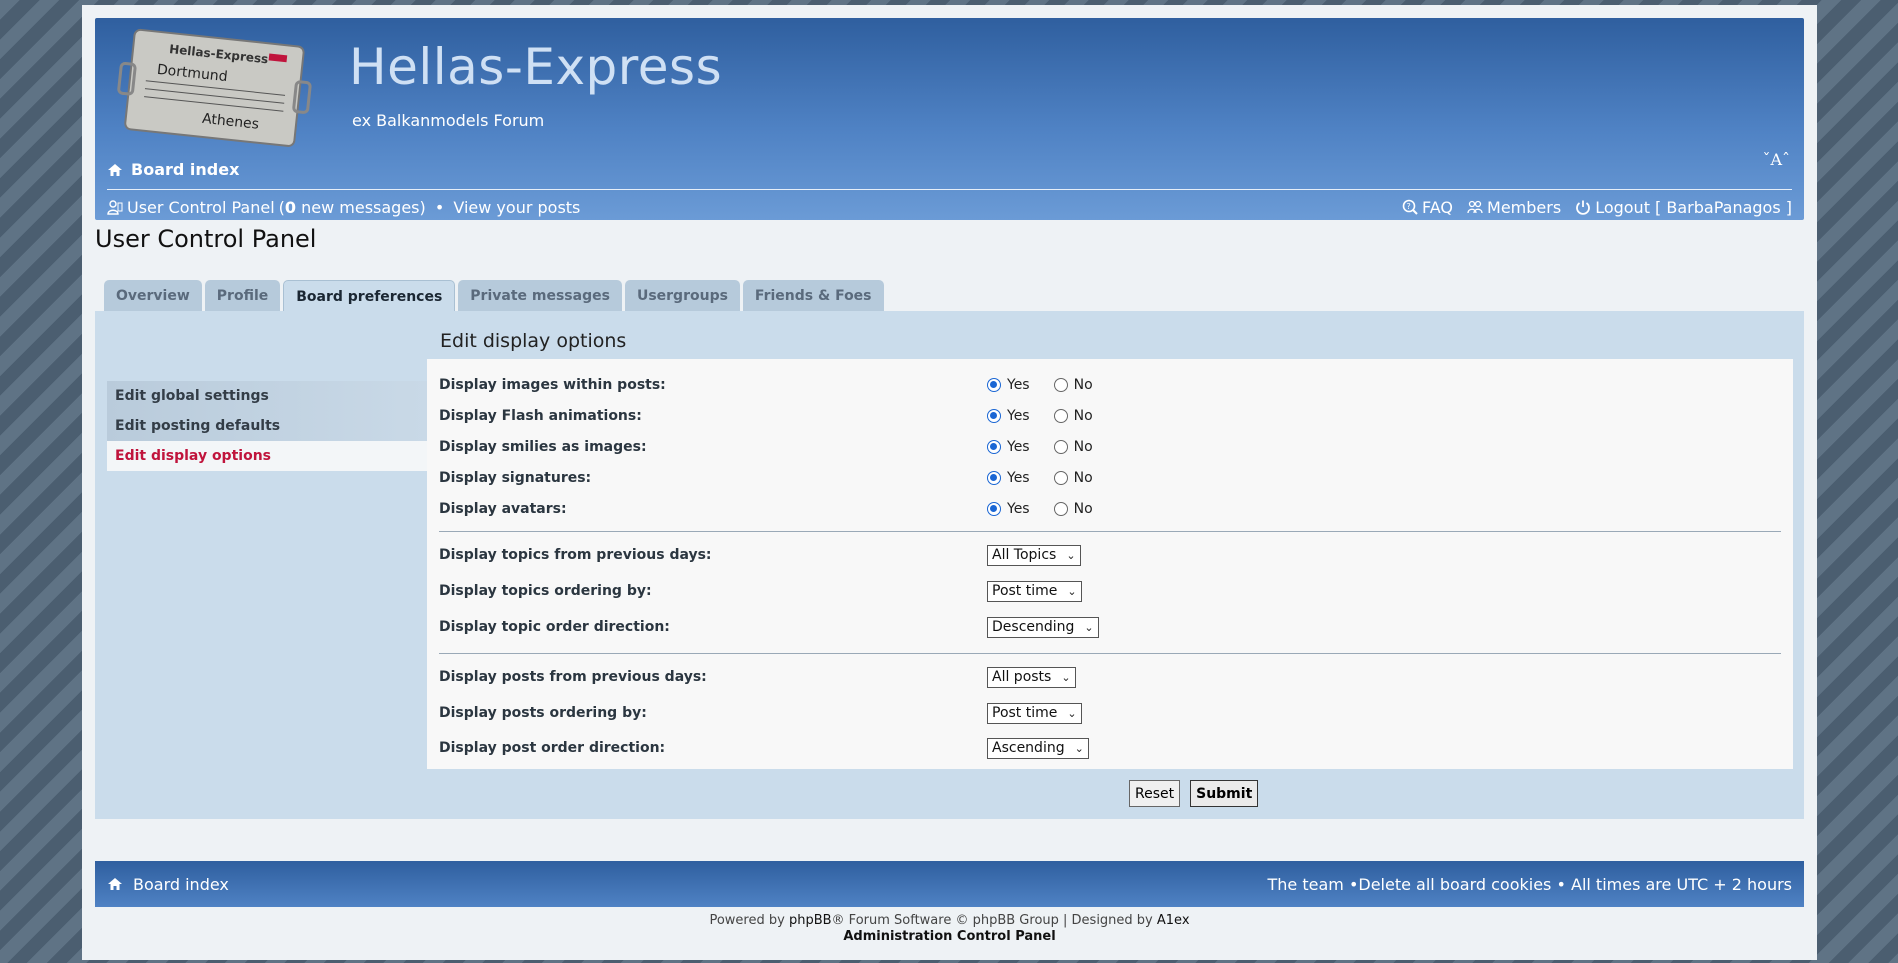  I want to click on topic-direction-select: Descending ⌄, so click(1043, 627).